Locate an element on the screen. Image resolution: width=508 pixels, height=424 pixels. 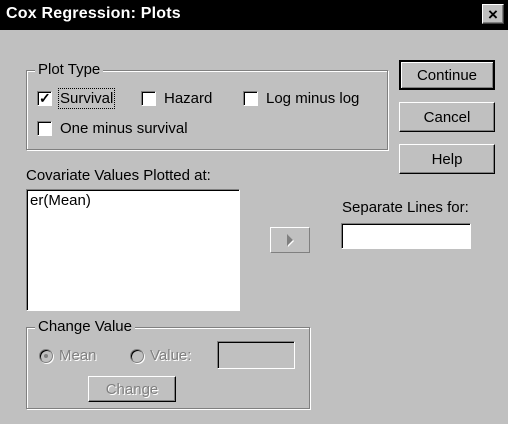
change-button: Change is located at coordinates (132, 389).